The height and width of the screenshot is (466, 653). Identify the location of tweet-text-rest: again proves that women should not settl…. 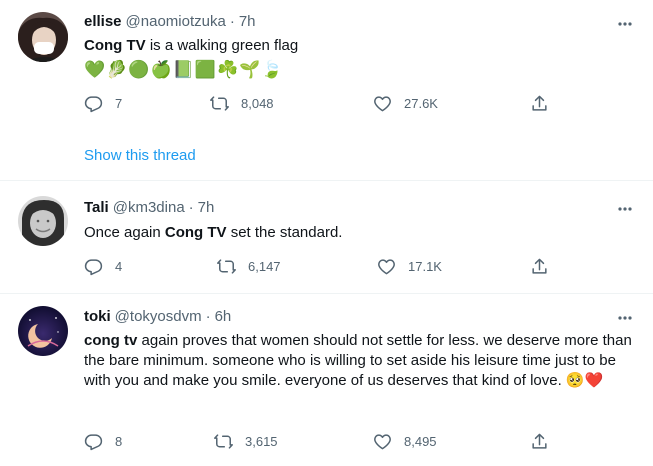
(358, 360).